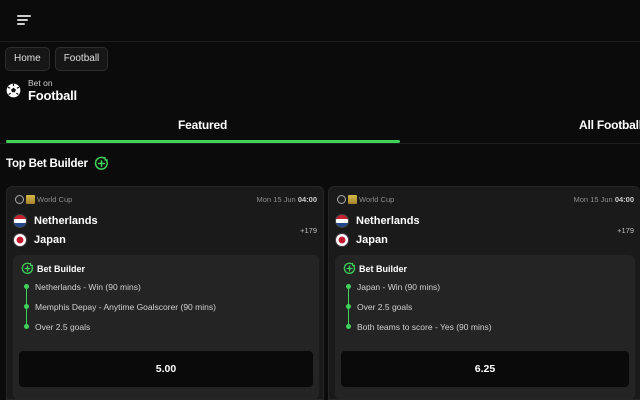 The width and height of the screenshot is (640, 400). Describe the element at coordinates (166, 369) in the screenshot. I see `odds-button: 5.00` at that location.